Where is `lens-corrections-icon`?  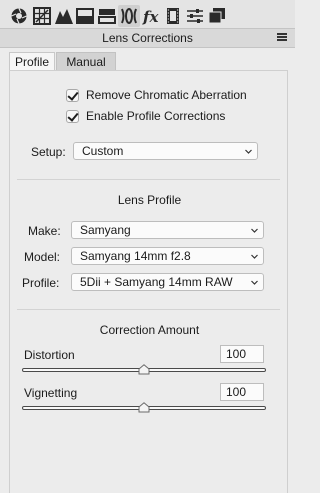
lens-corrections-icon is located at coordinates (129, 16).